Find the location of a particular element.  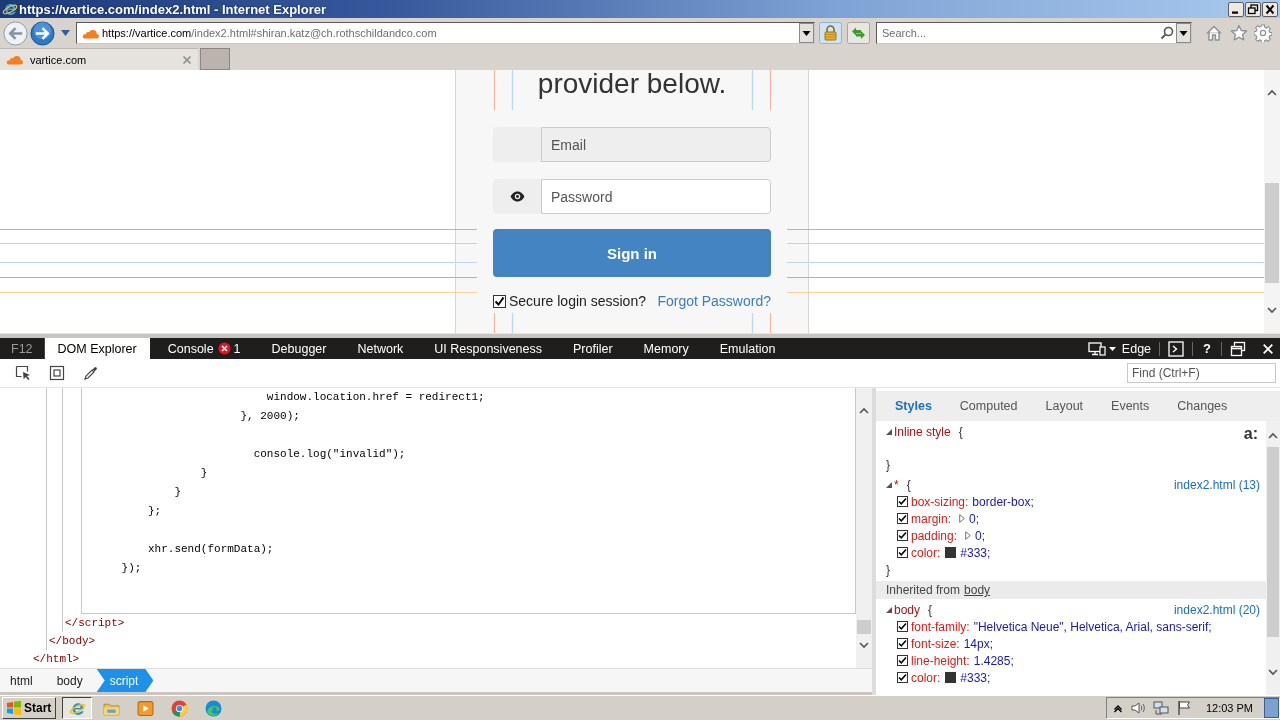

password-field: Password is located at coordinates (656, 196).